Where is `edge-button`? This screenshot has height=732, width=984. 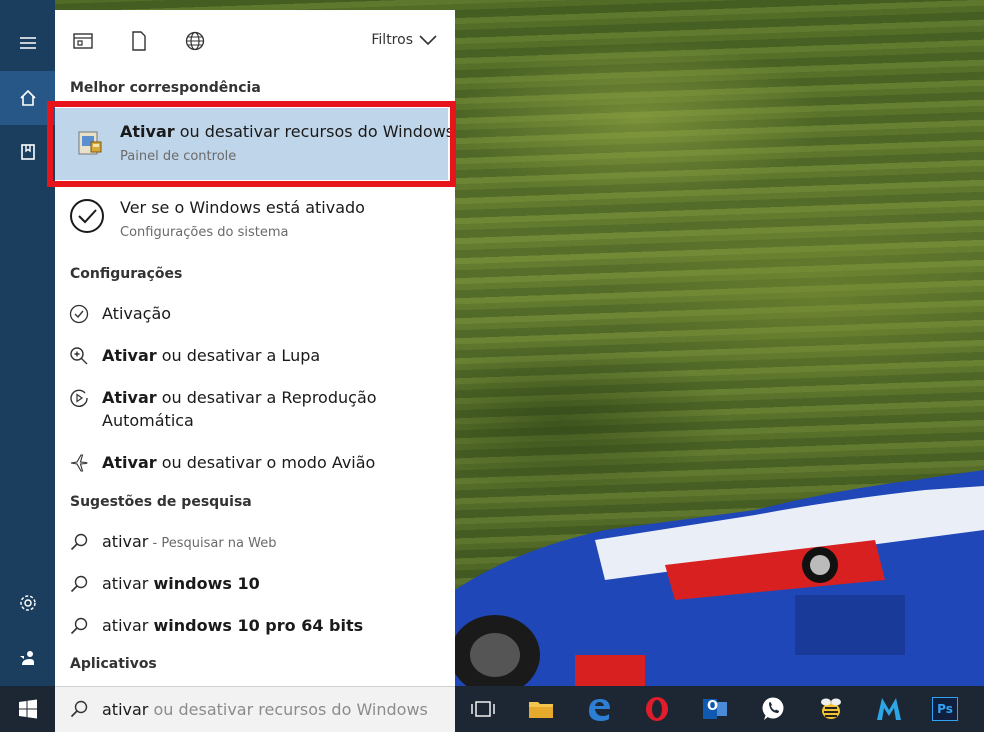
edge-button is located at coordinates (599, 709).